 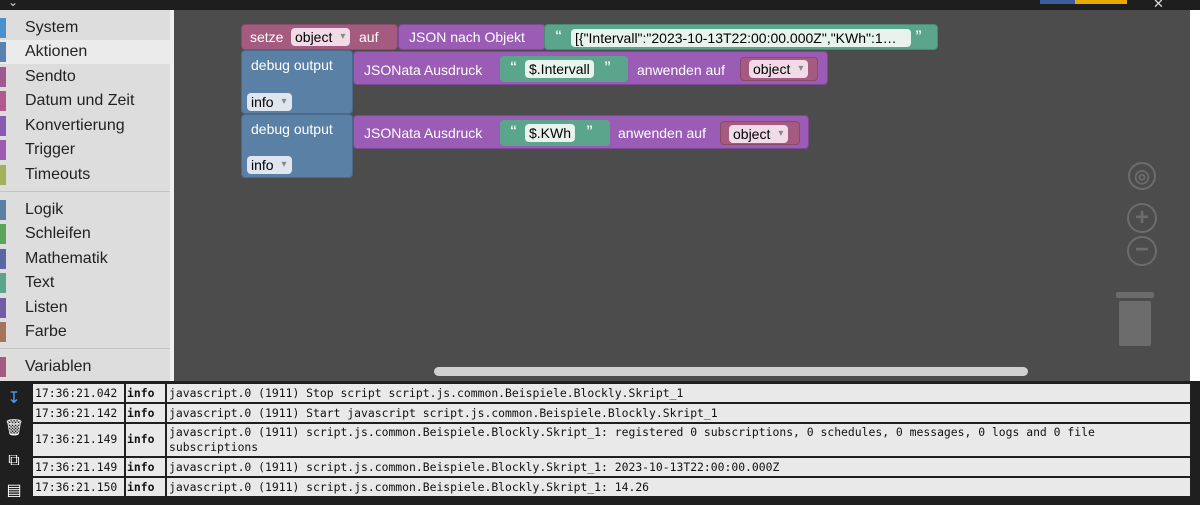 What do you see at coordinates (1101, 2) in the screenshot?
I see `toolbar-accent-gold` at bounding box center [1101, 2].